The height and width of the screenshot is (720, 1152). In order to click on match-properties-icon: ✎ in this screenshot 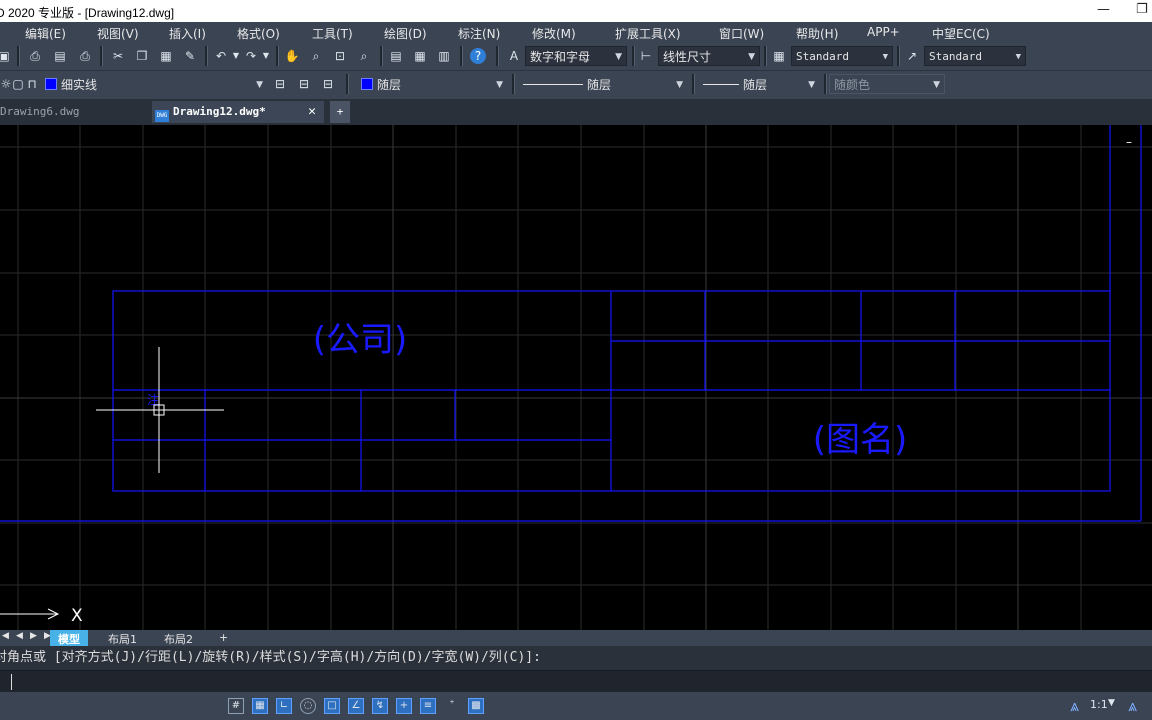, I will do `click(190, 56)`.